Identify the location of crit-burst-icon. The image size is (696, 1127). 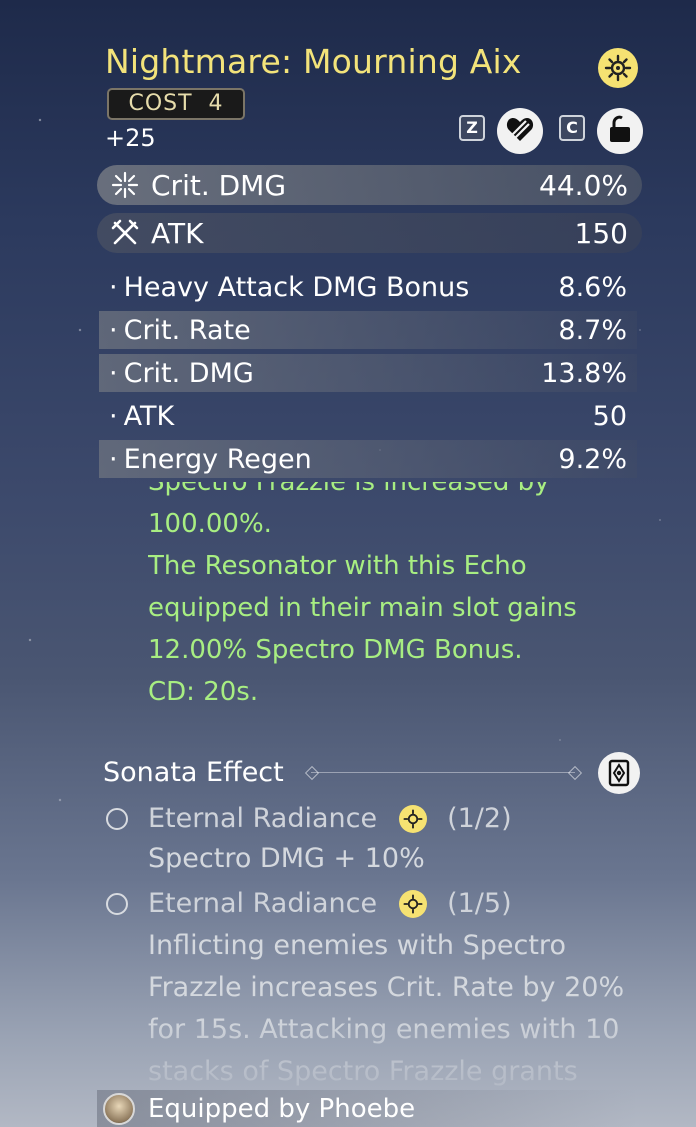
(125, 185).